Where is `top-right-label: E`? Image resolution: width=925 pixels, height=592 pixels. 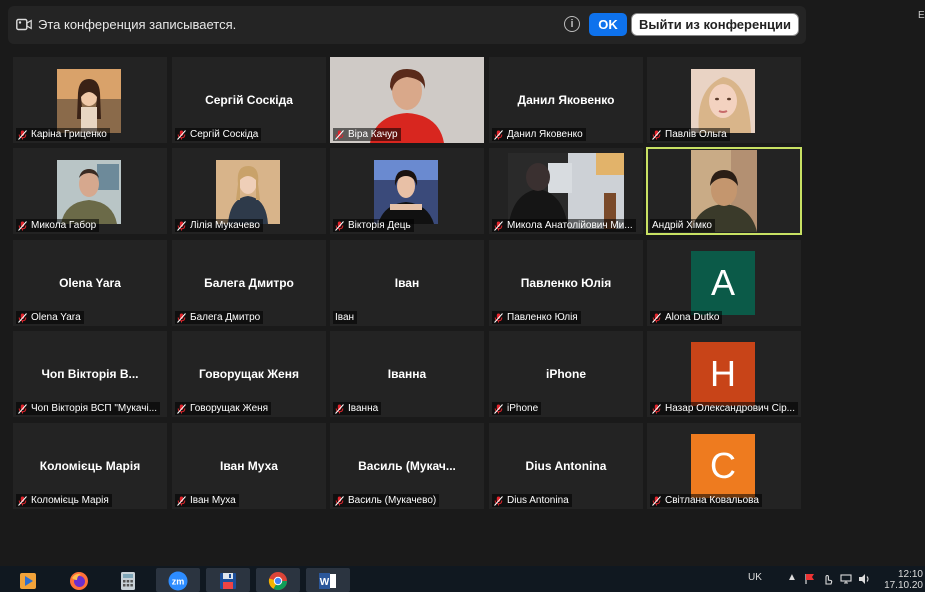 top-right-label: E is located at coordinates (921, 15).